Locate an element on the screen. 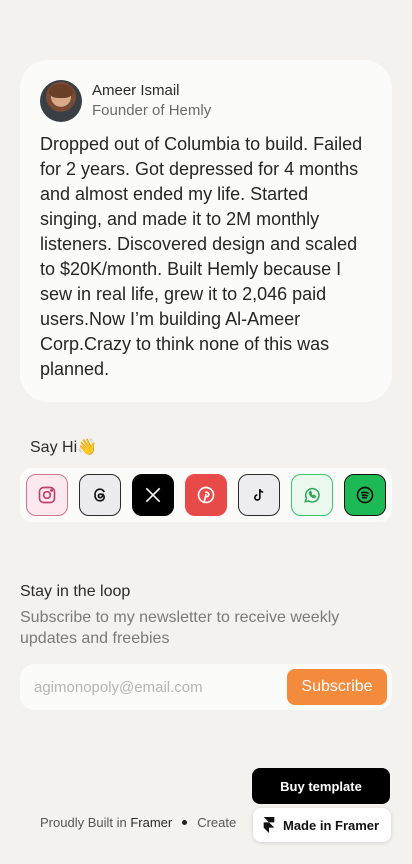 Image resolution: width=412 pixels, height=864 pixels. whatsapp-link is located at coordinates (312, 495).